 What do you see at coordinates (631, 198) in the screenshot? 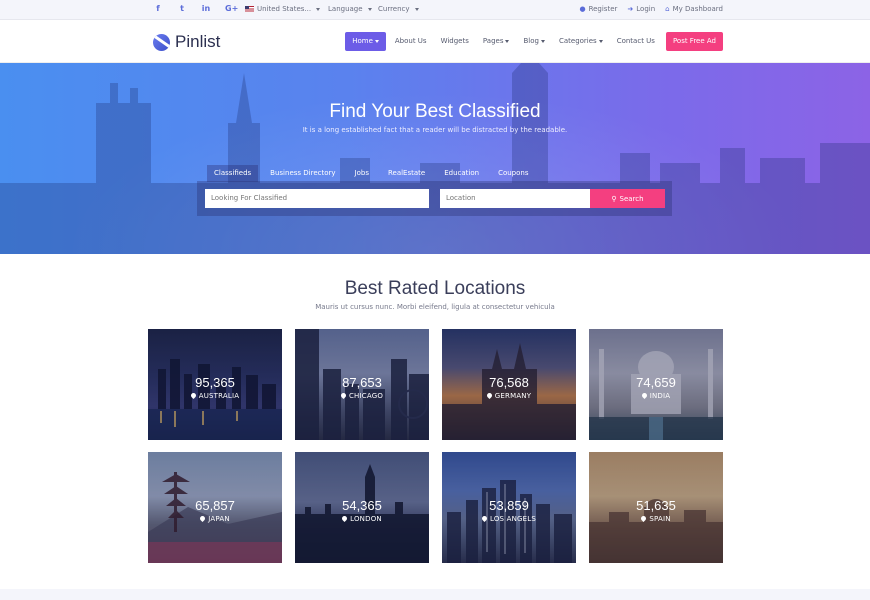
I see `search-button-label: Search` at bounding box center [631, 198].